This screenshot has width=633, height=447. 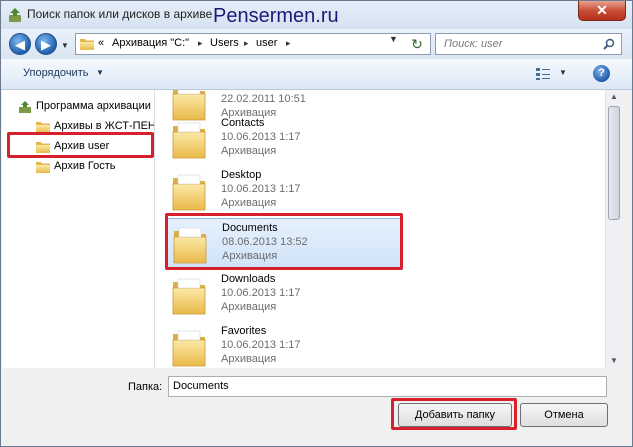 What do you see at coordinates (85, 166) in the screenshot?
I see `tree-item-label: Архив Гость` at bounding box center [85, 166].